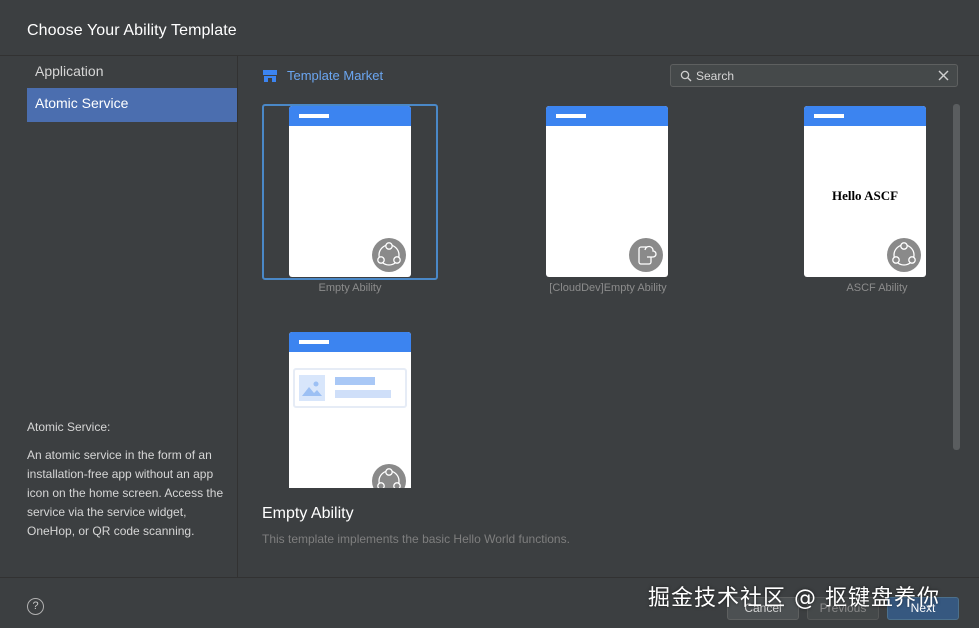  Describe the element at coordinates (956, 277) in the screenshot. I see `gallery-scrollbar` at that location.